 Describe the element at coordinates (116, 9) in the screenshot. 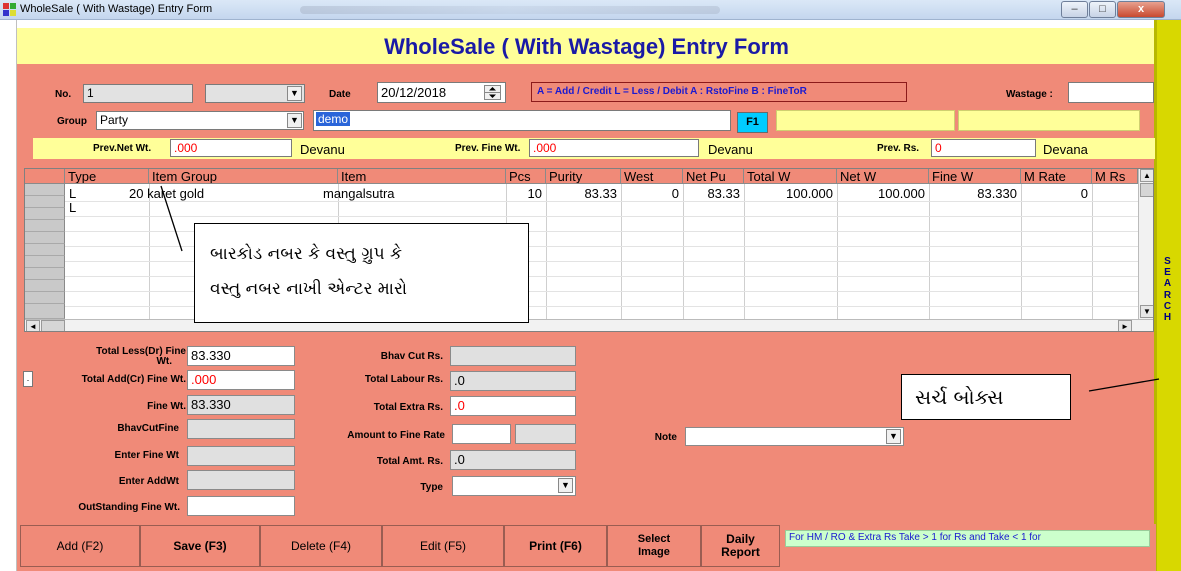

I see `window-title: WholeSale ( With Wastage) Entry Form` at that location.